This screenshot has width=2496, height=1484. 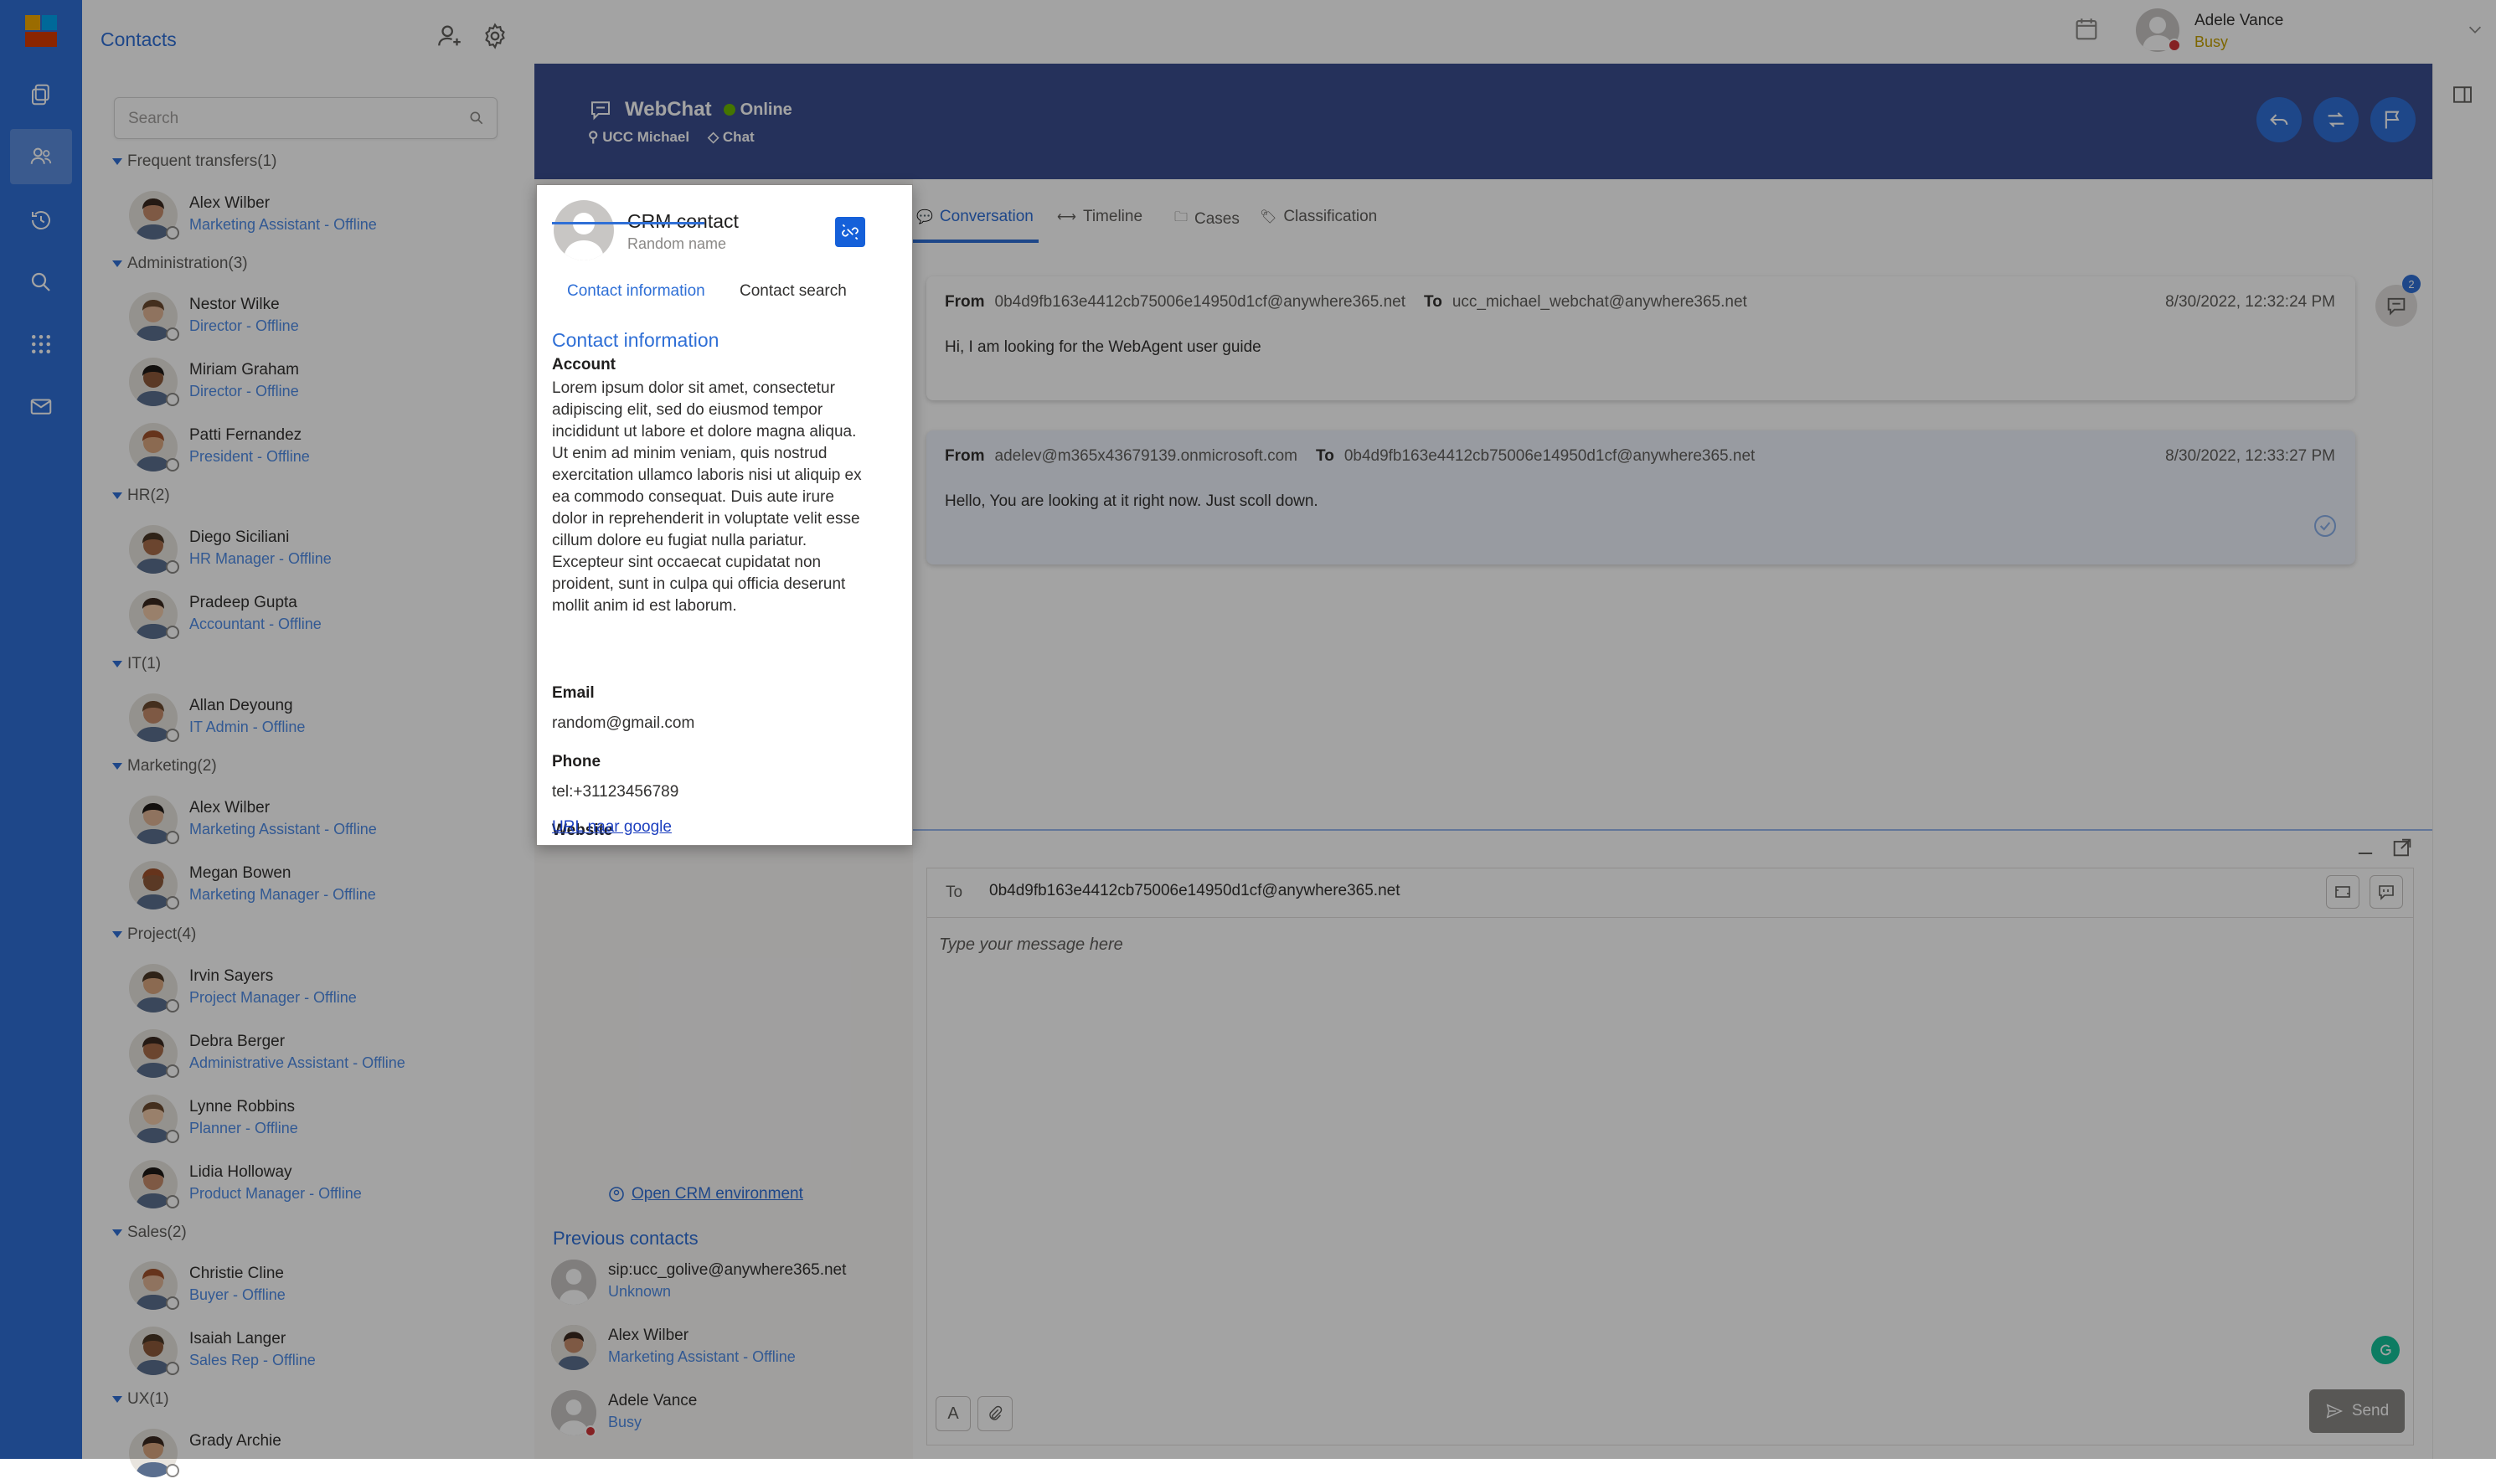 What do you see at coordinates (615, 792) in the screenshot?
I see `phone-value: tel:+31123456789` at bounding box center [615, 792].